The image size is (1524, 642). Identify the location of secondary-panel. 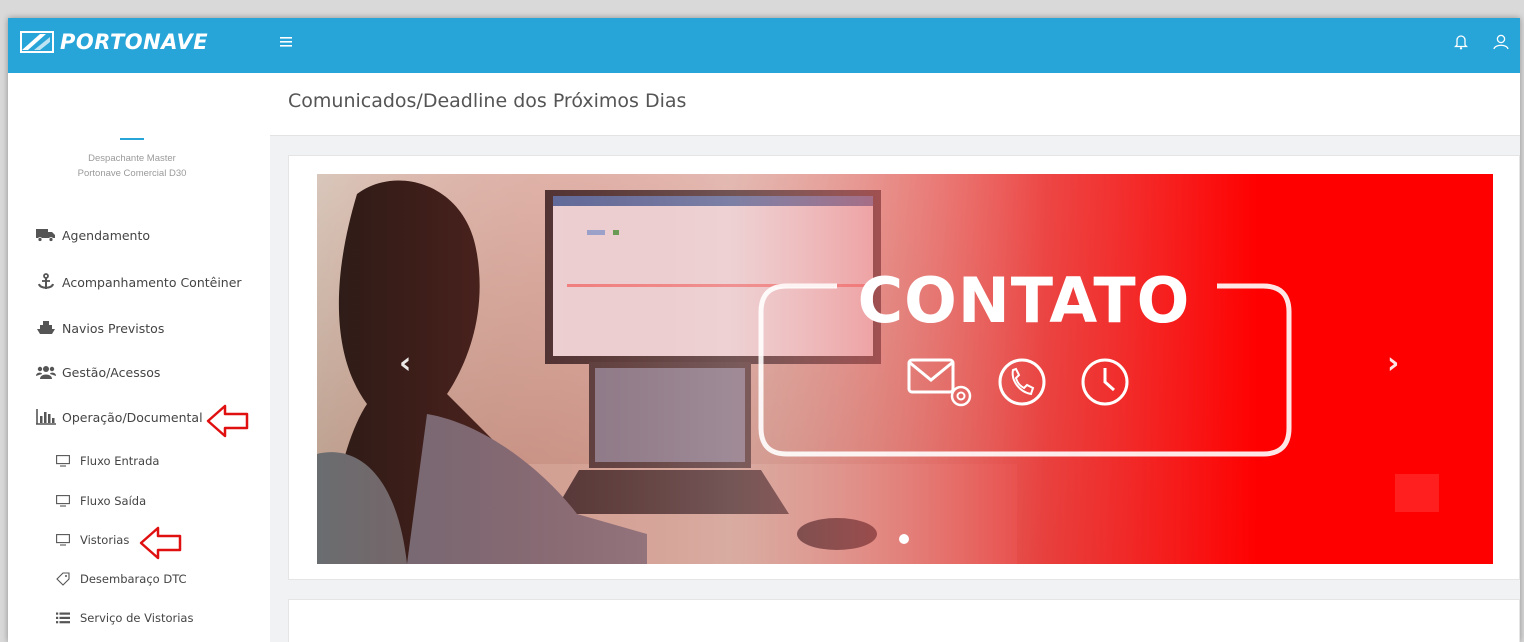
(904, 620).